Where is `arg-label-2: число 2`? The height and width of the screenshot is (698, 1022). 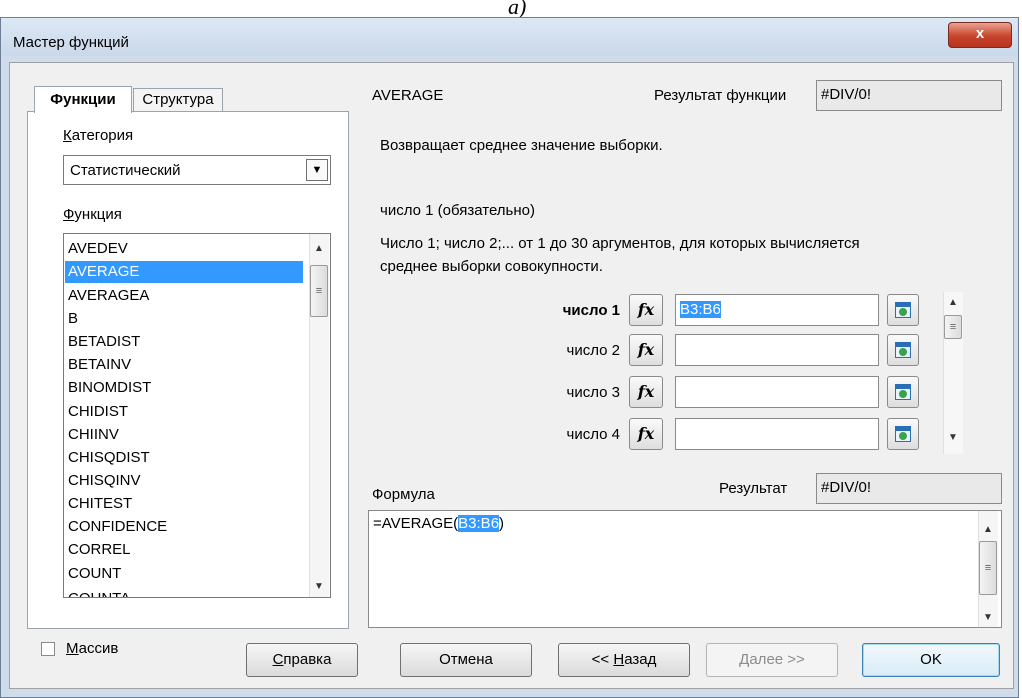
arg-label-2: число 2 is located at coordinates (593, 350).